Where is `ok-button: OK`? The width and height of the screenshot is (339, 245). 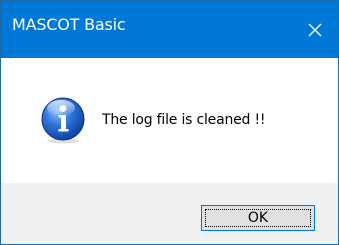
ok-button: OK is located at coordinates (258, 218).